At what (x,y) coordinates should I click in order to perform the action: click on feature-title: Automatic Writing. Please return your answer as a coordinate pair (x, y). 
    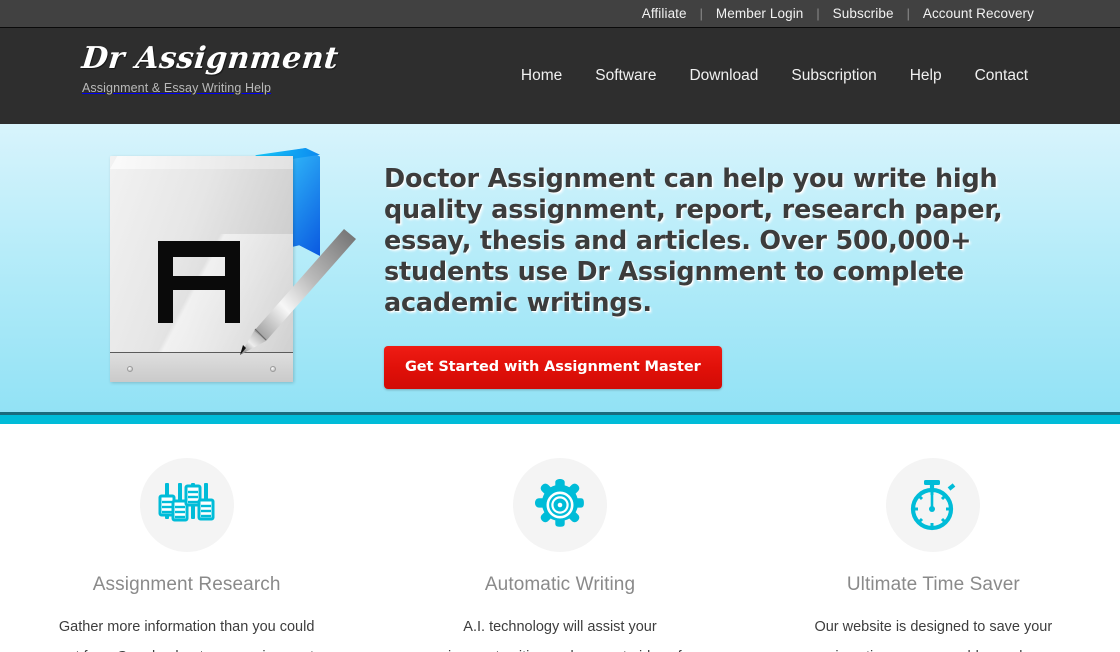
    Looking at the image, I should click on (560, 584).